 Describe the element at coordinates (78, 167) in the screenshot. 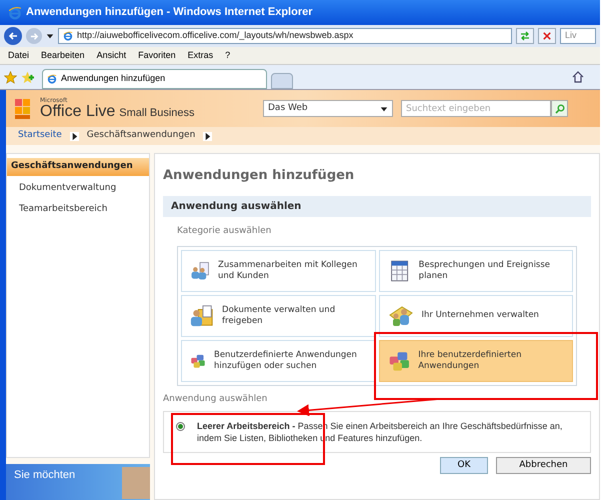

I see `sidebar-item: Geschäftsanwendungen` at that location.